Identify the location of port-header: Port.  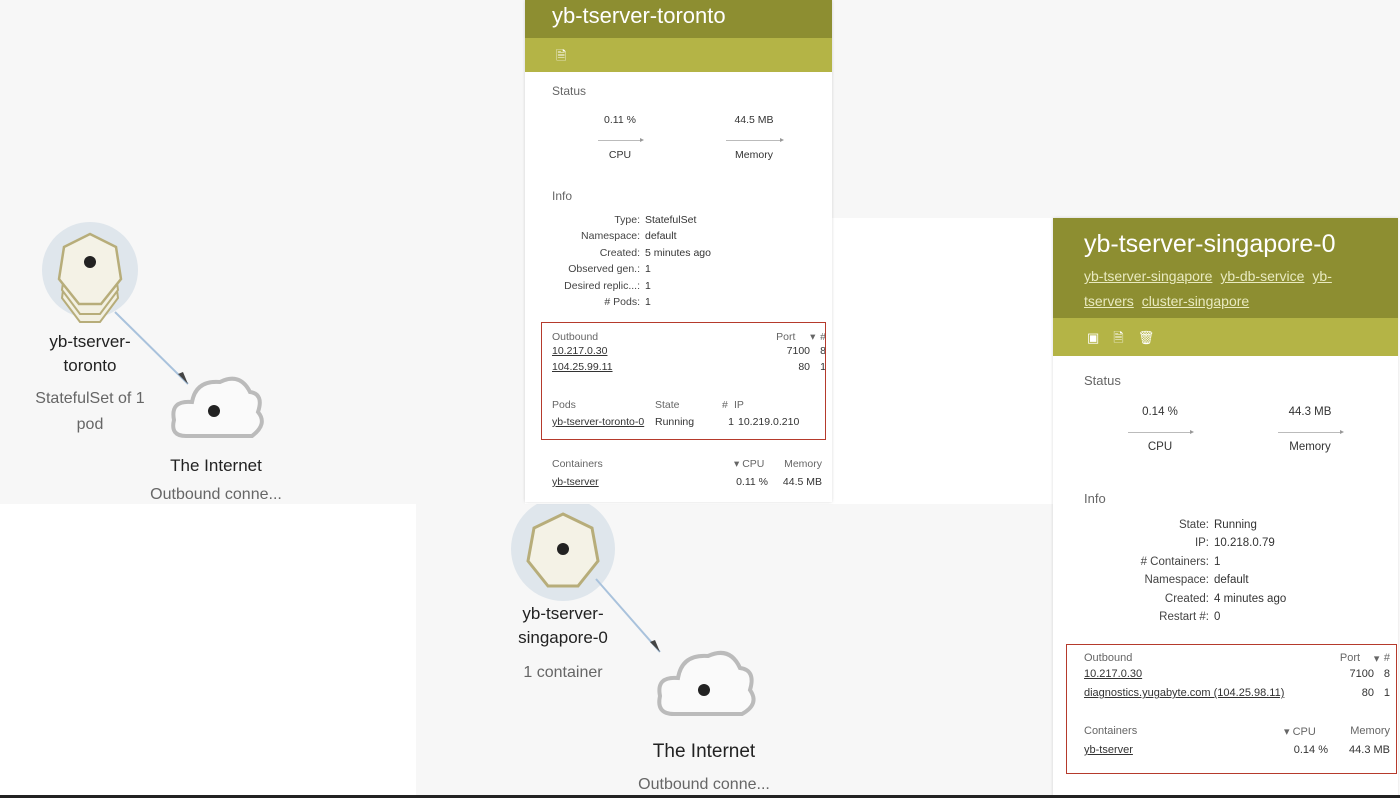
(1357, 658).